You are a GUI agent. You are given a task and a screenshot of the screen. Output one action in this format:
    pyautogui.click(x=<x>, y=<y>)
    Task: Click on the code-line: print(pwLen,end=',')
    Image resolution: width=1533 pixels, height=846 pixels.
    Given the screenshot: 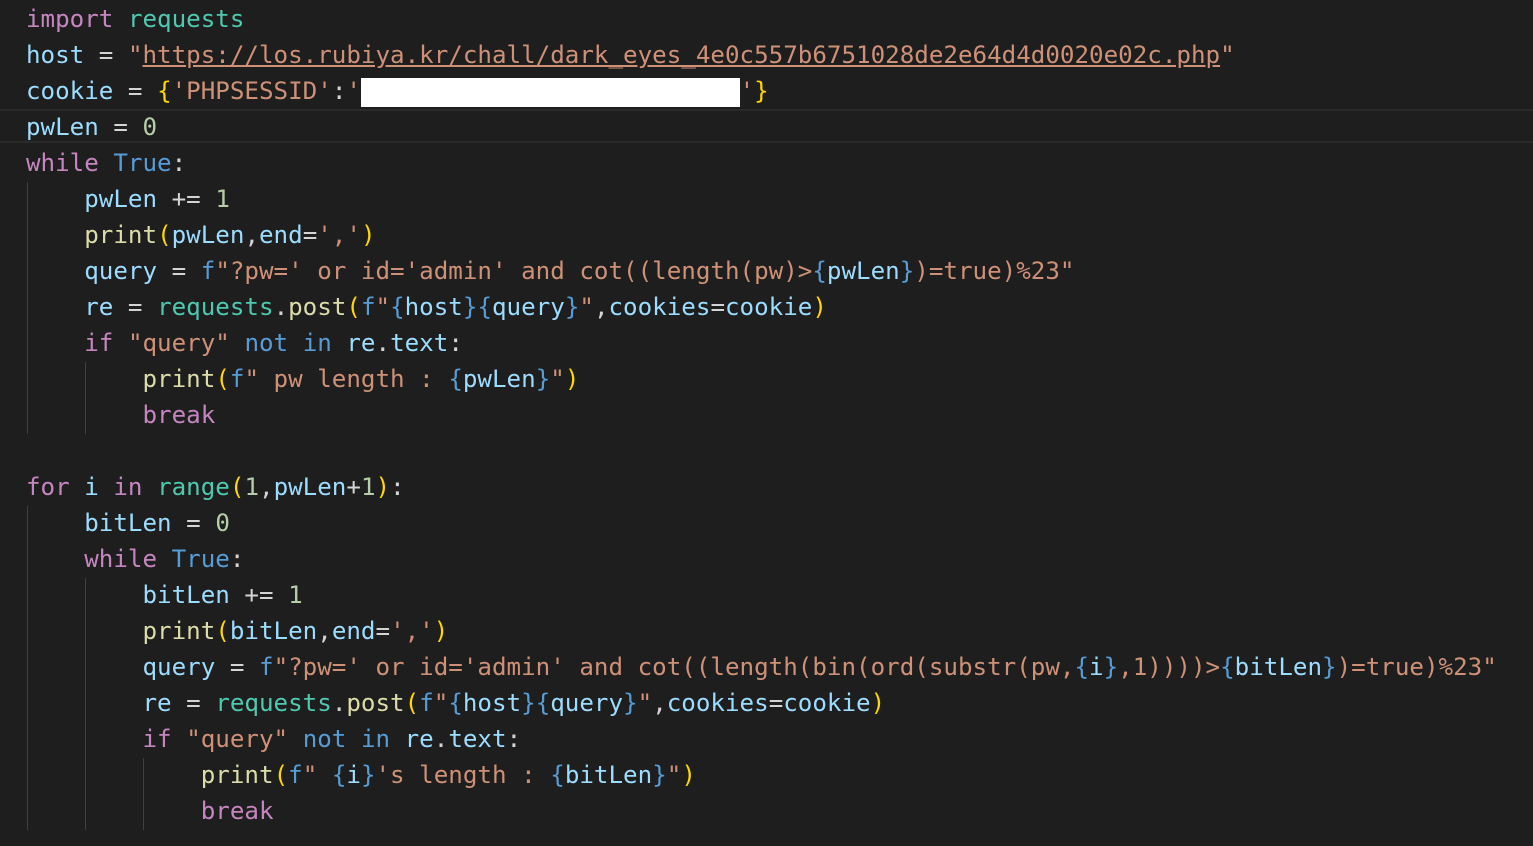 What is the action you would take?
    pyautogui.click(x=200, y=235)
    